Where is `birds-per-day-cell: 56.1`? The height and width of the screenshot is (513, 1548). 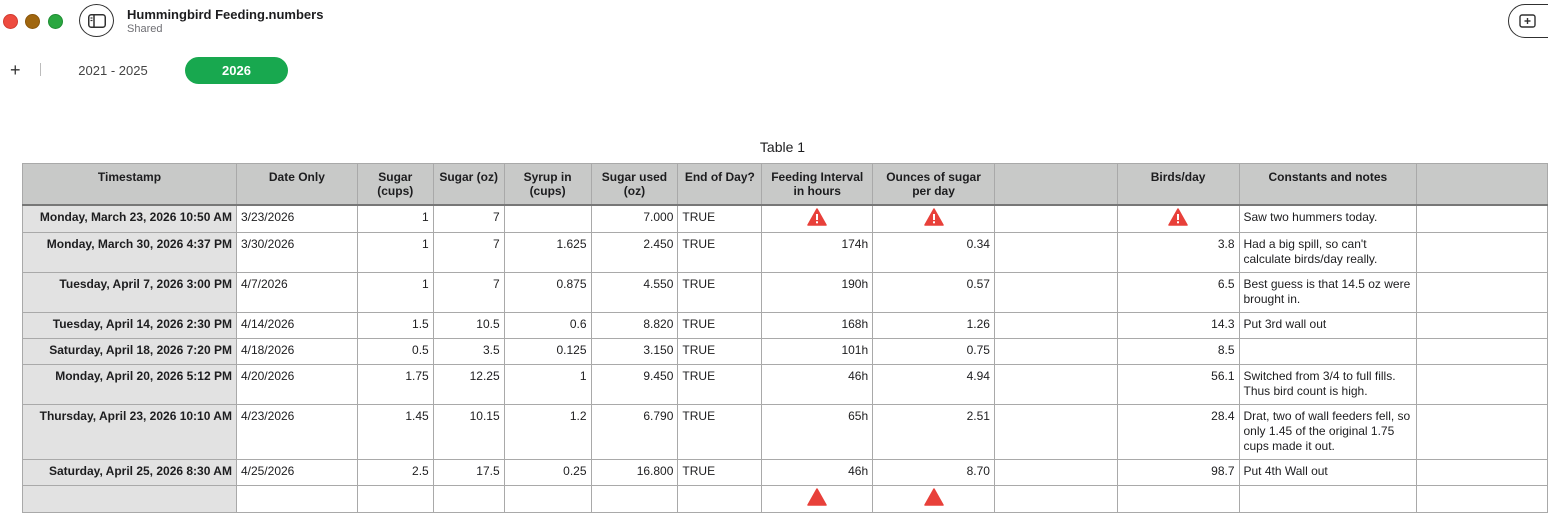 birds-per-day-cell: 56.1 is located at coordinates (1178, 384).